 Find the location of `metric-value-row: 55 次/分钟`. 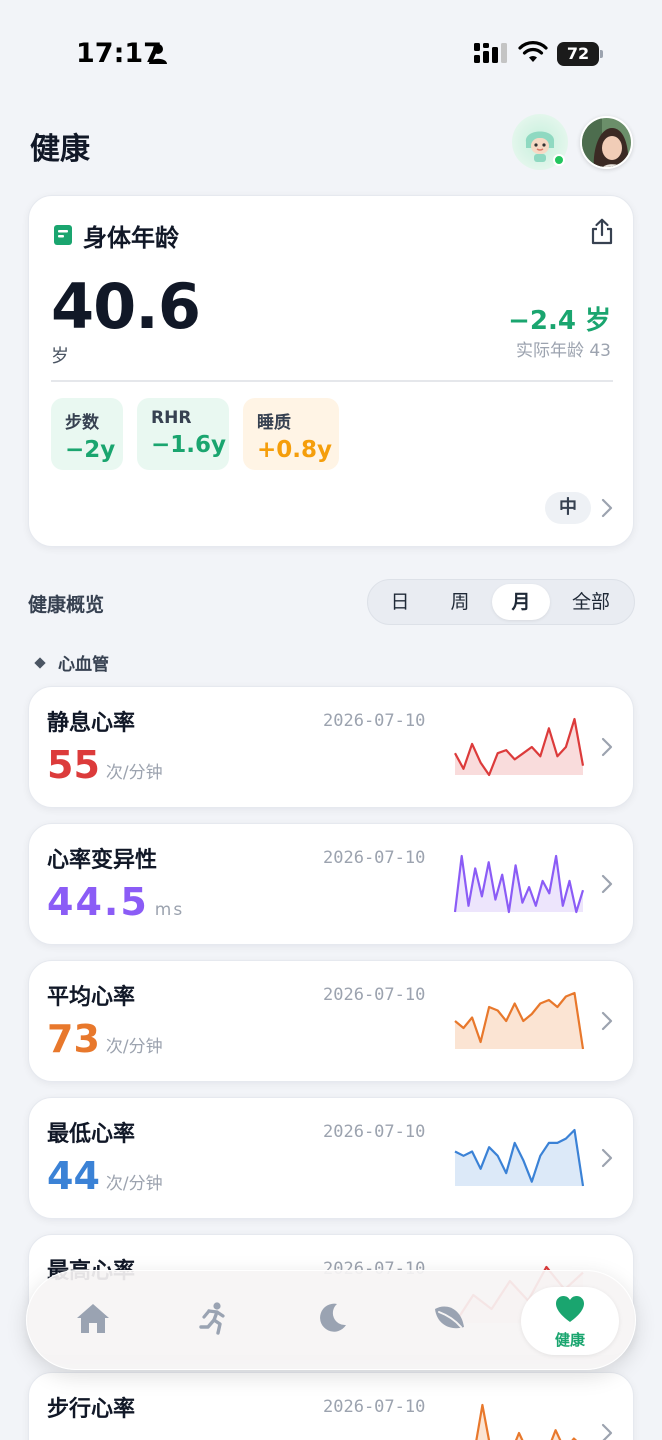

metric-value-row: 55 次/分钟 is located at coordinates (105, 765).